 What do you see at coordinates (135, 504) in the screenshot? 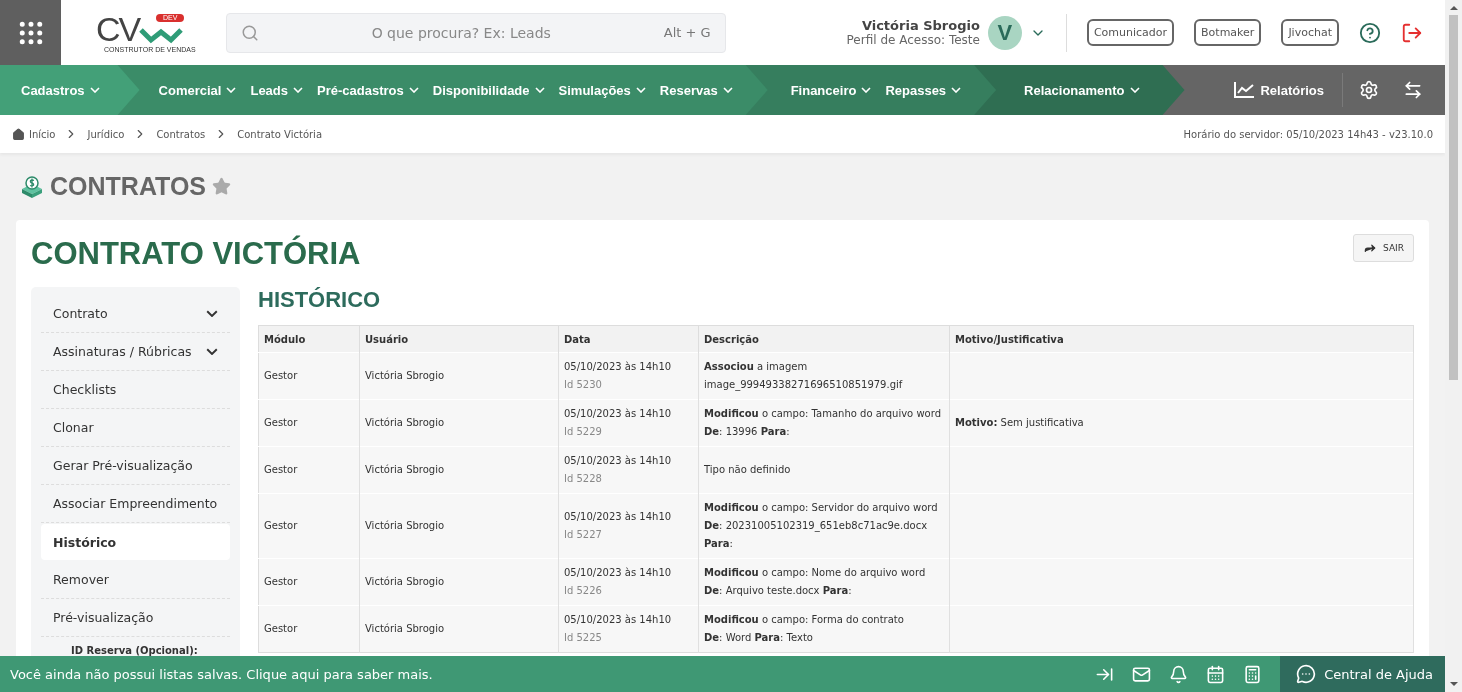
I see `sidebar-item: Associar Empreendimento` at bounding box center [135, 504].